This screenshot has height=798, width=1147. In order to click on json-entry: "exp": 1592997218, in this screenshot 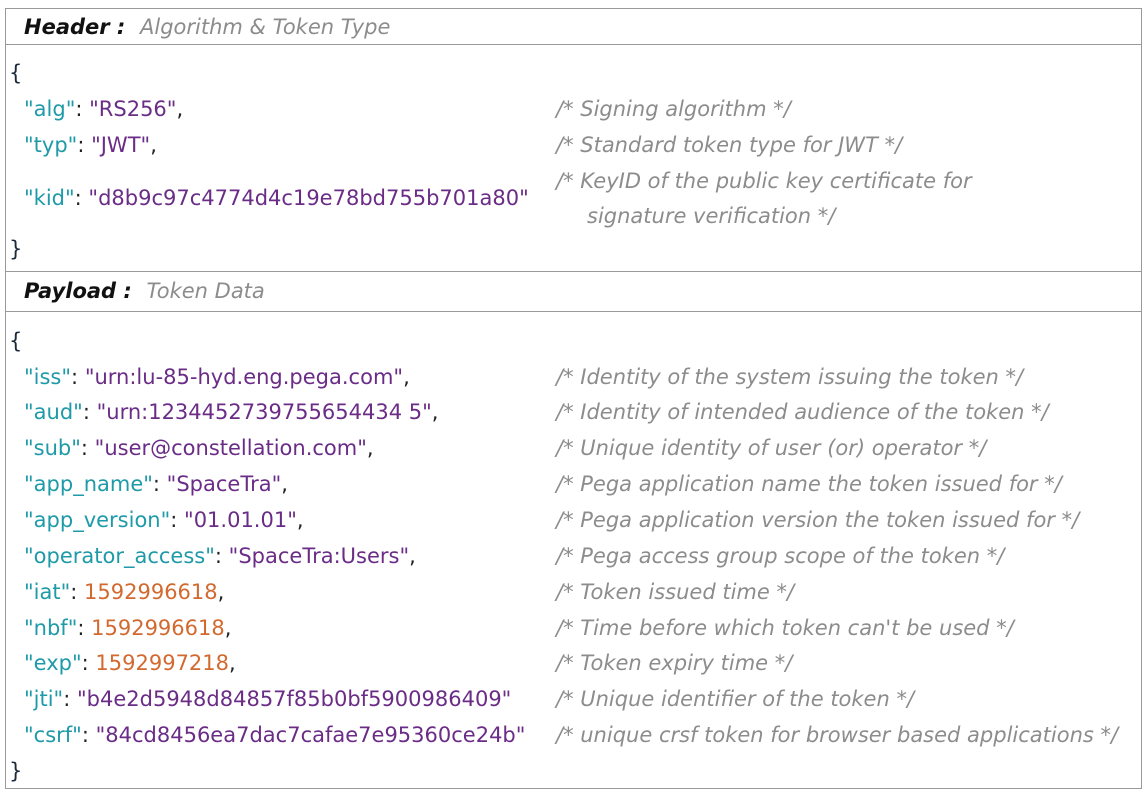, I will do `click(130, 663)`.